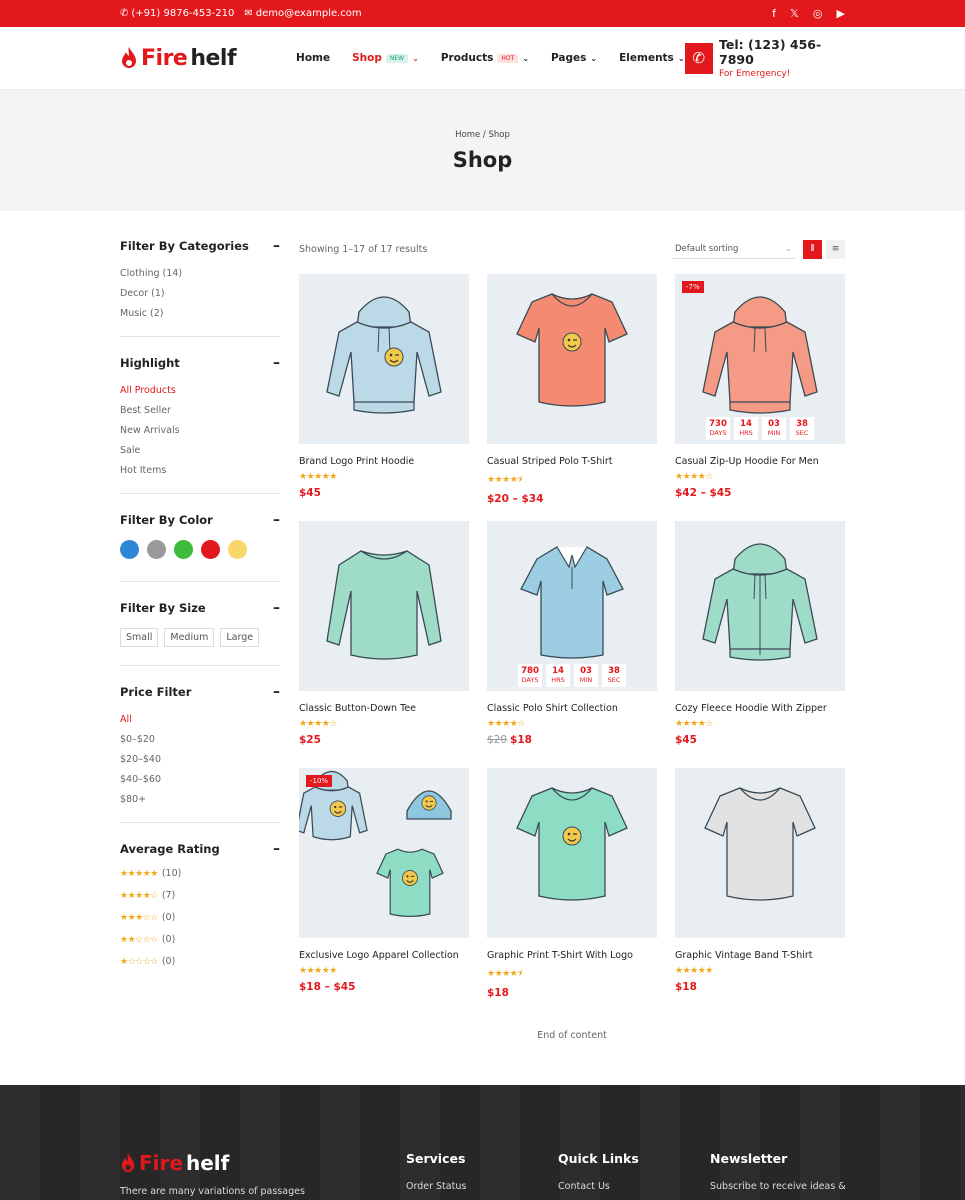 The width and height of the screenshot is (965, 1200). Describe the element at coordinates (572, 708) in the screenshot. I see `product-name: Classic Polo Shirt Collection` at that location.